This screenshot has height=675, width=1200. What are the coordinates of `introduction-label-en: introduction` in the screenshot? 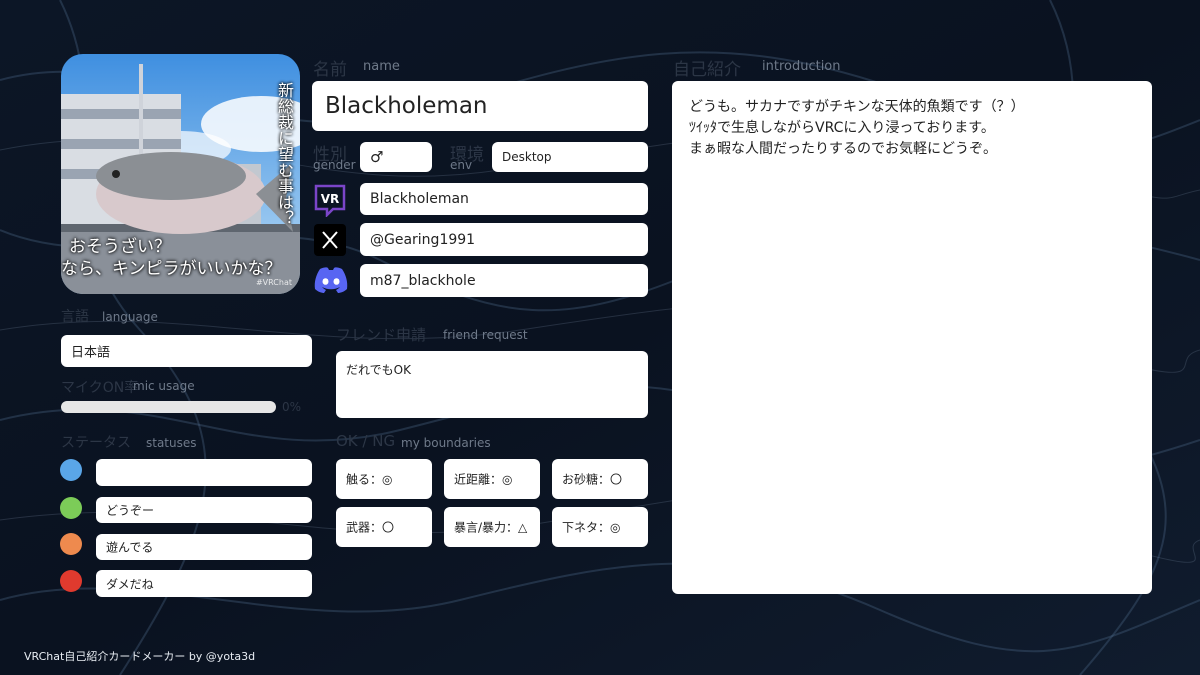 It's located at (801, 66).